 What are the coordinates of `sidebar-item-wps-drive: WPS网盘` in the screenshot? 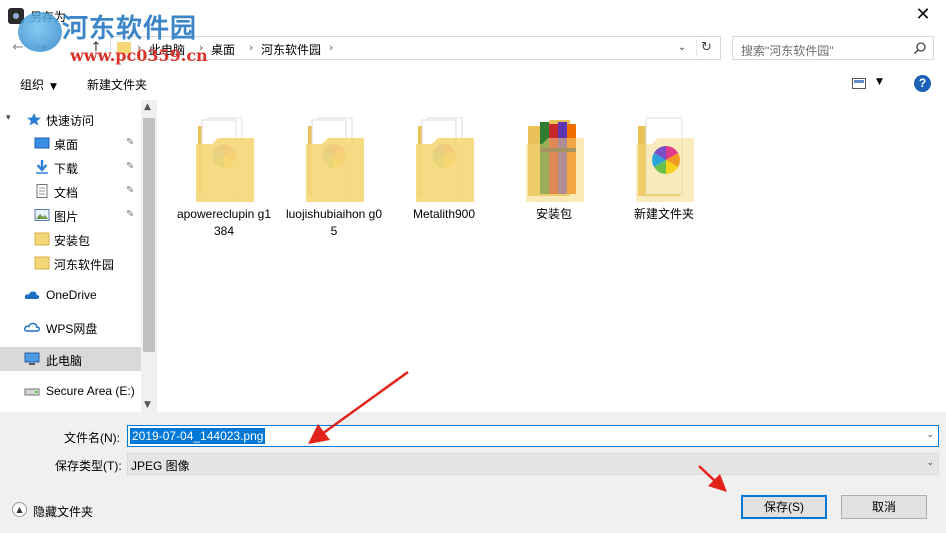 It's located at (70, 327).